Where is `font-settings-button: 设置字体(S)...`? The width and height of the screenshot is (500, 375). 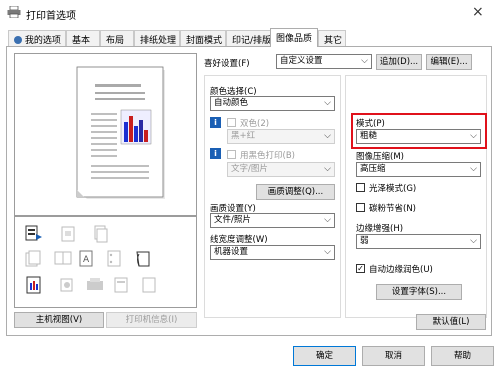 font-settings-button: 设置字体(S)... is located at coordinates (419, 292).